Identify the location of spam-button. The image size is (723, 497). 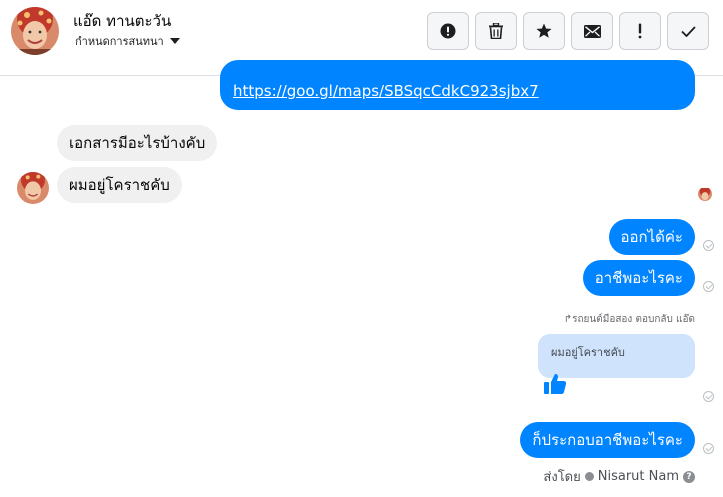
(640, 31).